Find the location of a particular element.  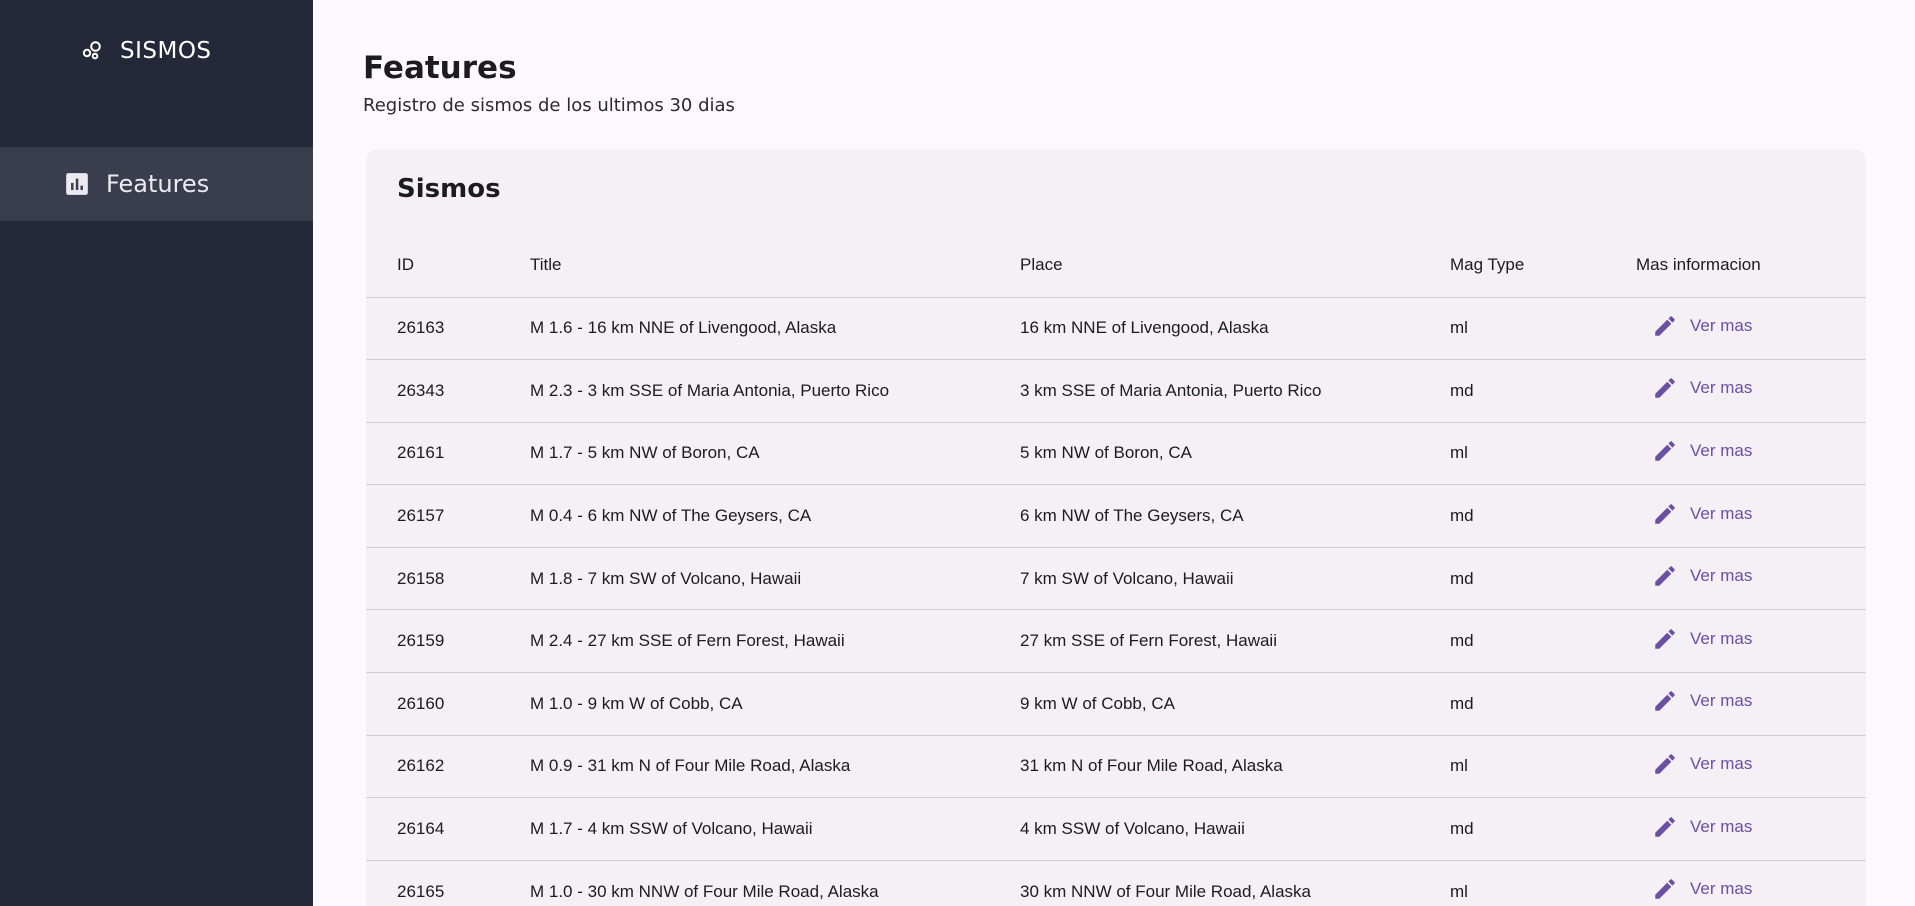

cell-id: 26163 is located at coordinates (448, 329).